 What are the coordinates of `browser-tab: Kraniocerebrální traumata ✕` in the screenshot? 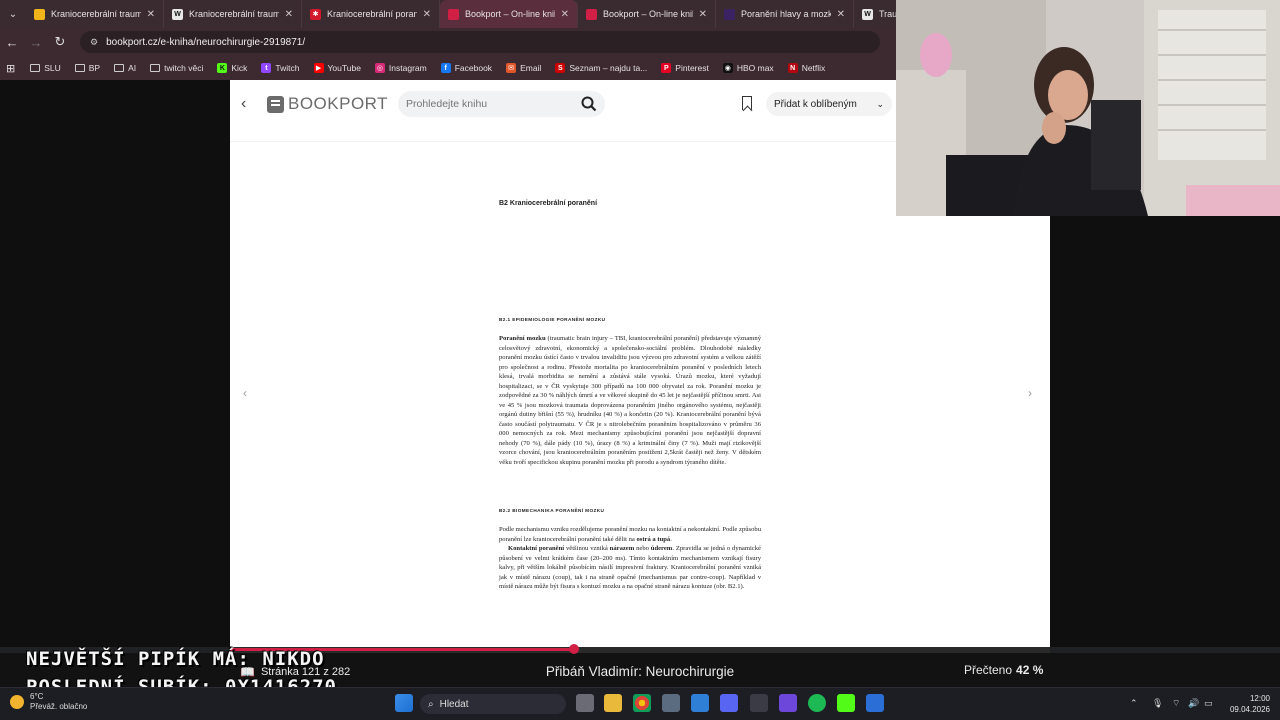 It's located at (95, 14).